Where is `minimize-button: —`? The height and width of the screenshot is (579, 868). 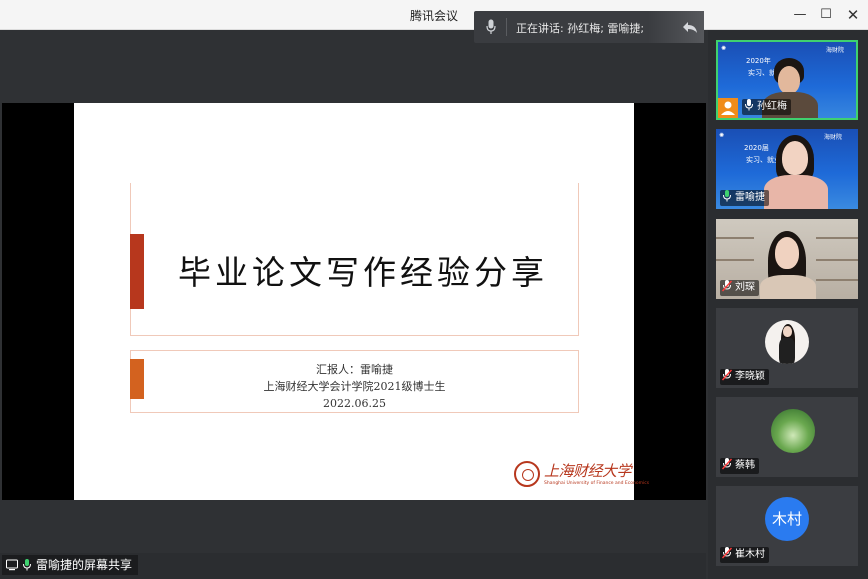 minimize-button: — is located at coordinates (800, 15).